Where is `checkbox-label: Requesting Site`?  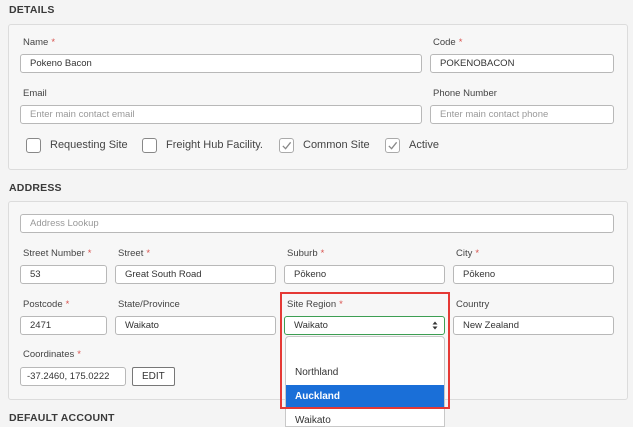 checkbox-label: Requesting Site is located at coordinates (89, 145).